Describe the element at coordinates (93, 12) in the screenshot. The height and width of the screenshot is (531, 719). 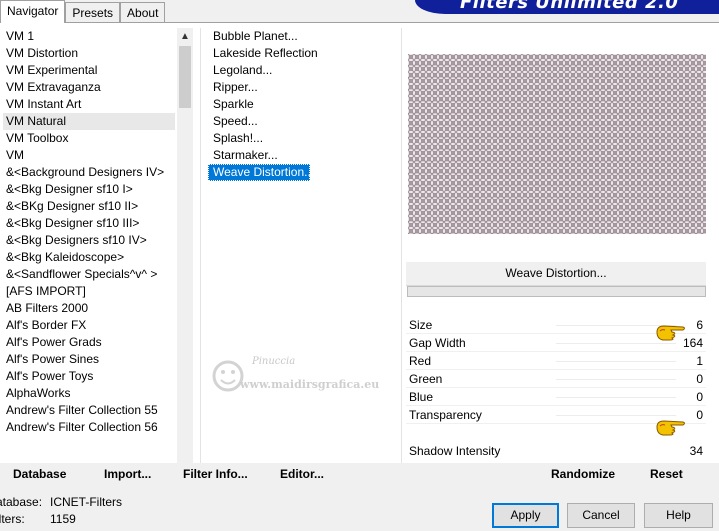
I see `tab-presets: Presets` at that location.